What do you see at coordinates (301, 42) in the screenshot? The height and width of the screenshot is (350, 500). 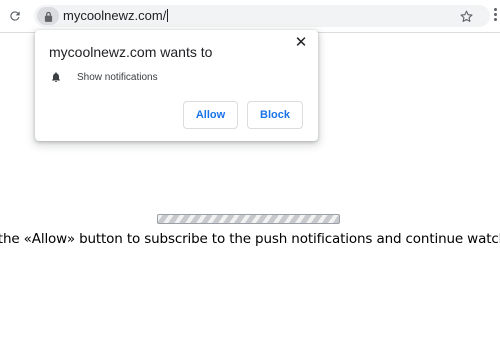 I see `close-icon: ✕` at bounding box center [301, 42].